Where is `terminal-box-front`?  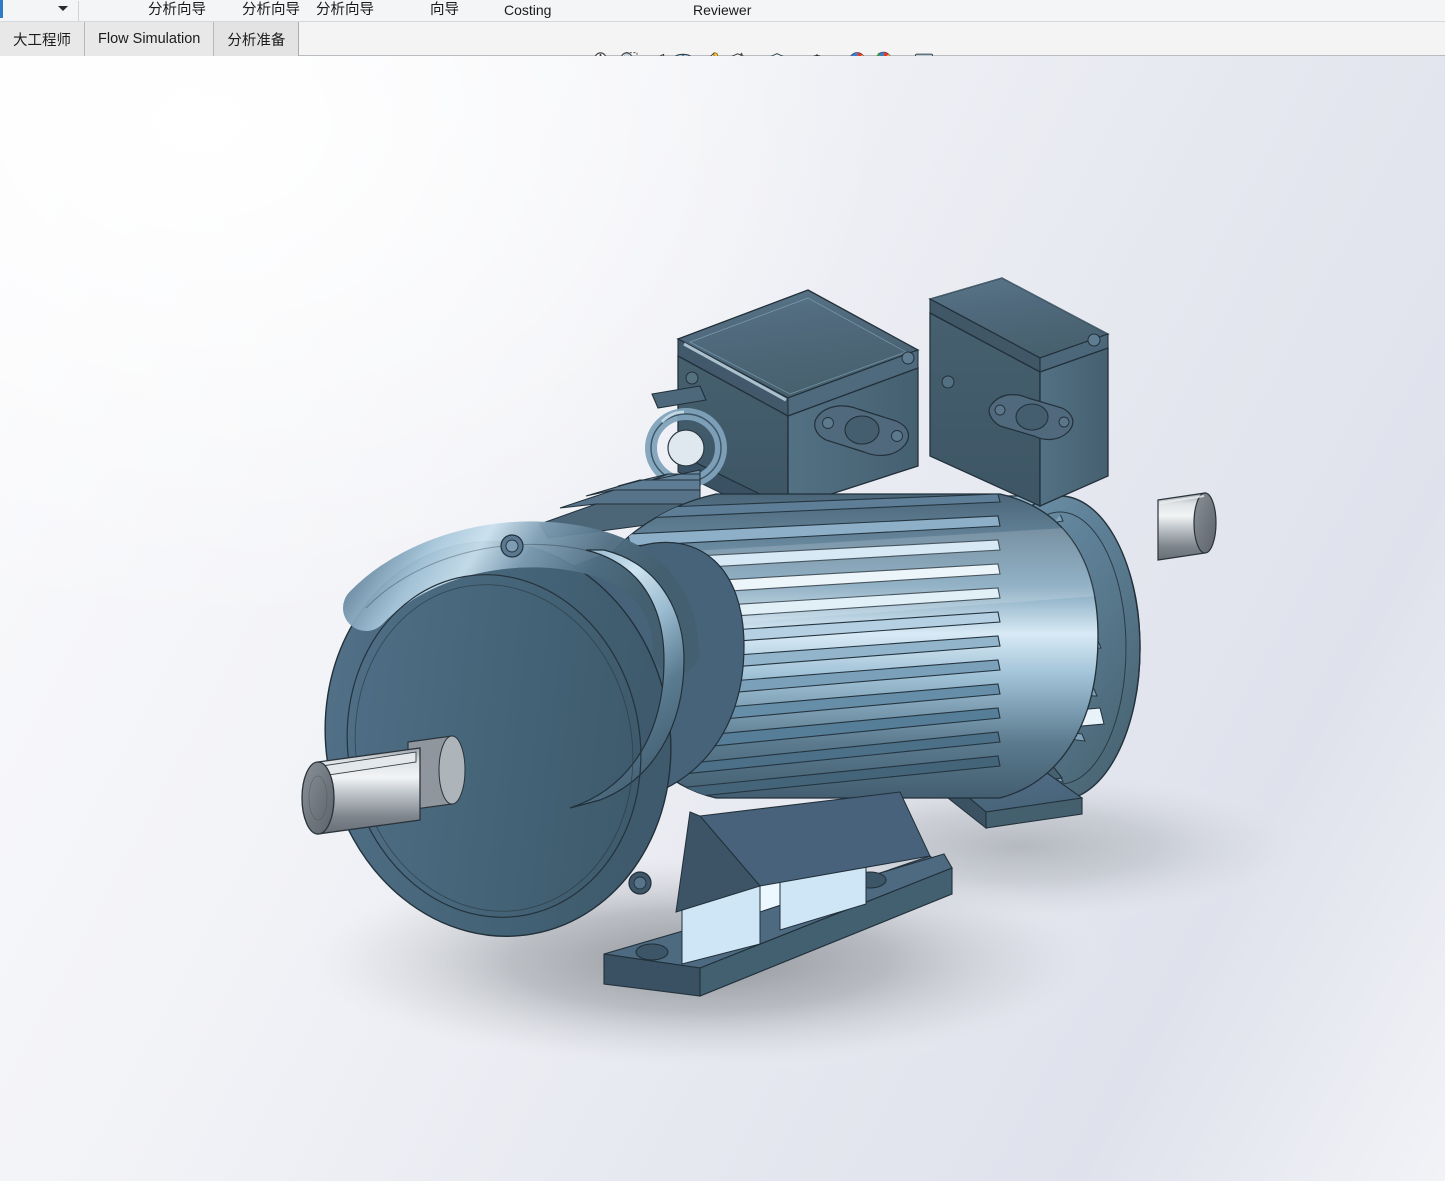
terminal-box-front is located at coordinates (798, 408).